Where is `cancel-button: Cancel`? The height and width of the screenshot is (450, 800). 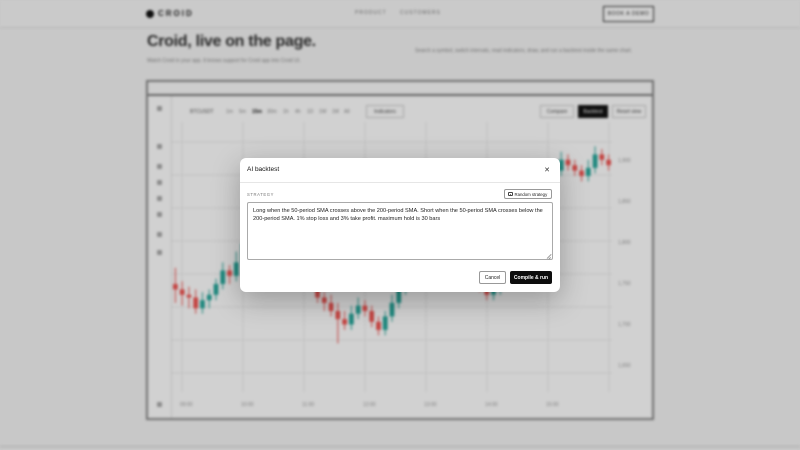 cancel-button: Cancel is located at coordinates (492, 277).